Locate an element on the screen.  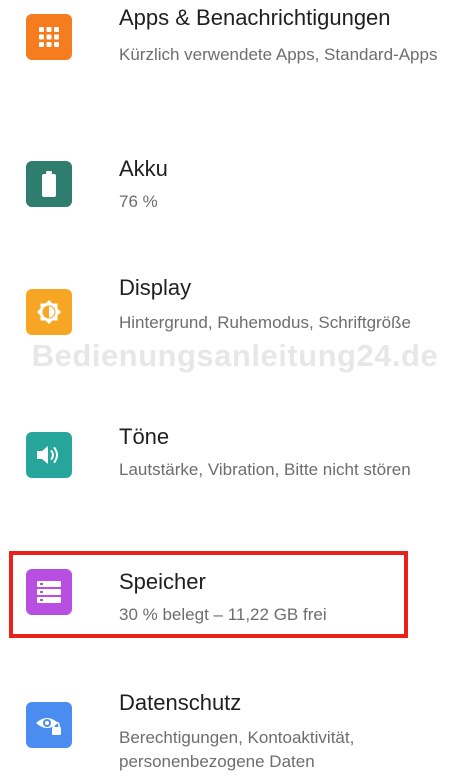
privacy-eye-lock-icon is located at coordinates (49, 725).